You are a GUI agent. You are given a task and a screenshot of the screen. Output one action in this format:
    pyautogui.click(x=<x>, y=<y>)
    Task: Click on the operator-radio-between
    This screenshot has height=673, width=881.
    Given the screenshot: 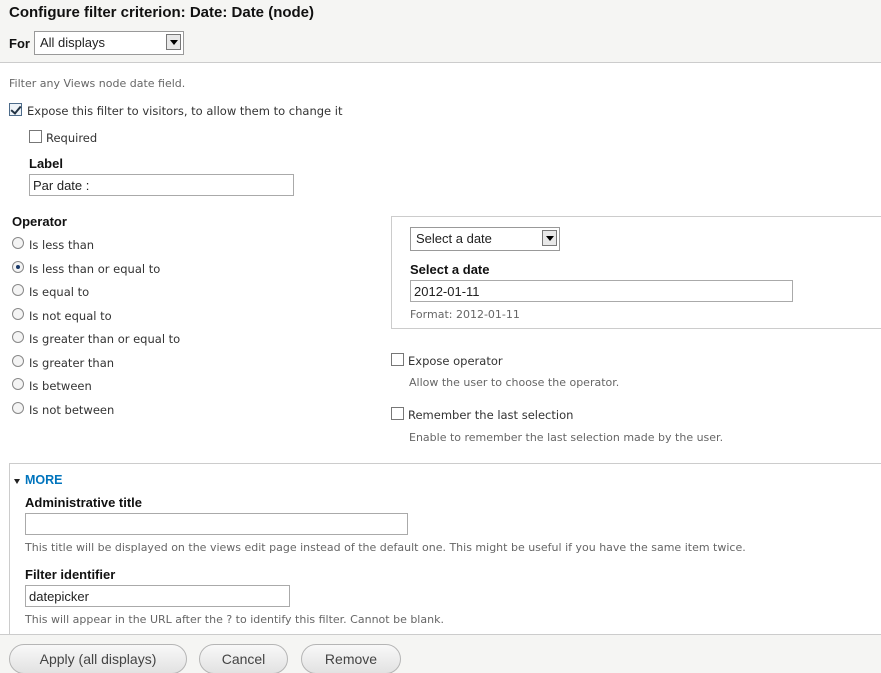 What is the action you would take?
    pyautogui.click(x=18, y=384)
    